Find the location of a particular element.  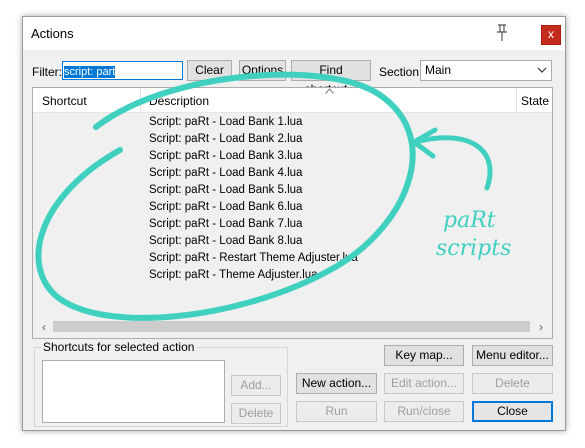

chevron-down-icon is located at coordinates (542, 70).